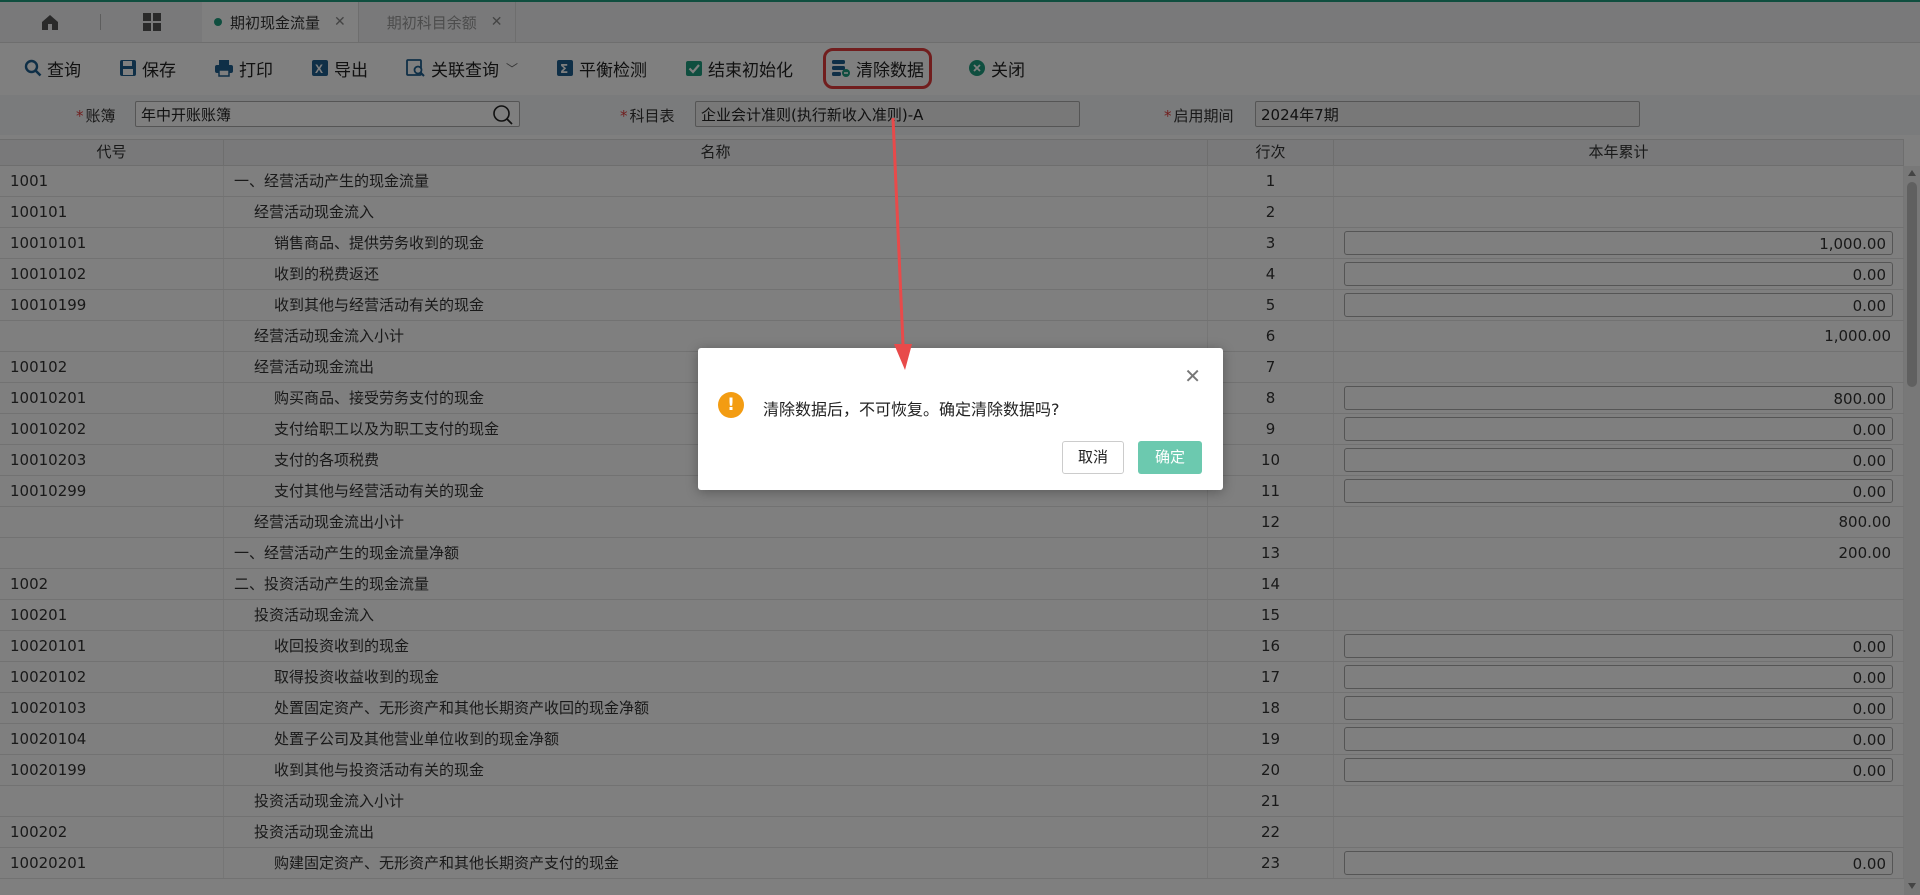 The width and height of the screenshot is (1920, 895). What do you see at coordinates (731, 405) in the screenshot?
I see `warning-icon: !` at bounding box center [731, 405].